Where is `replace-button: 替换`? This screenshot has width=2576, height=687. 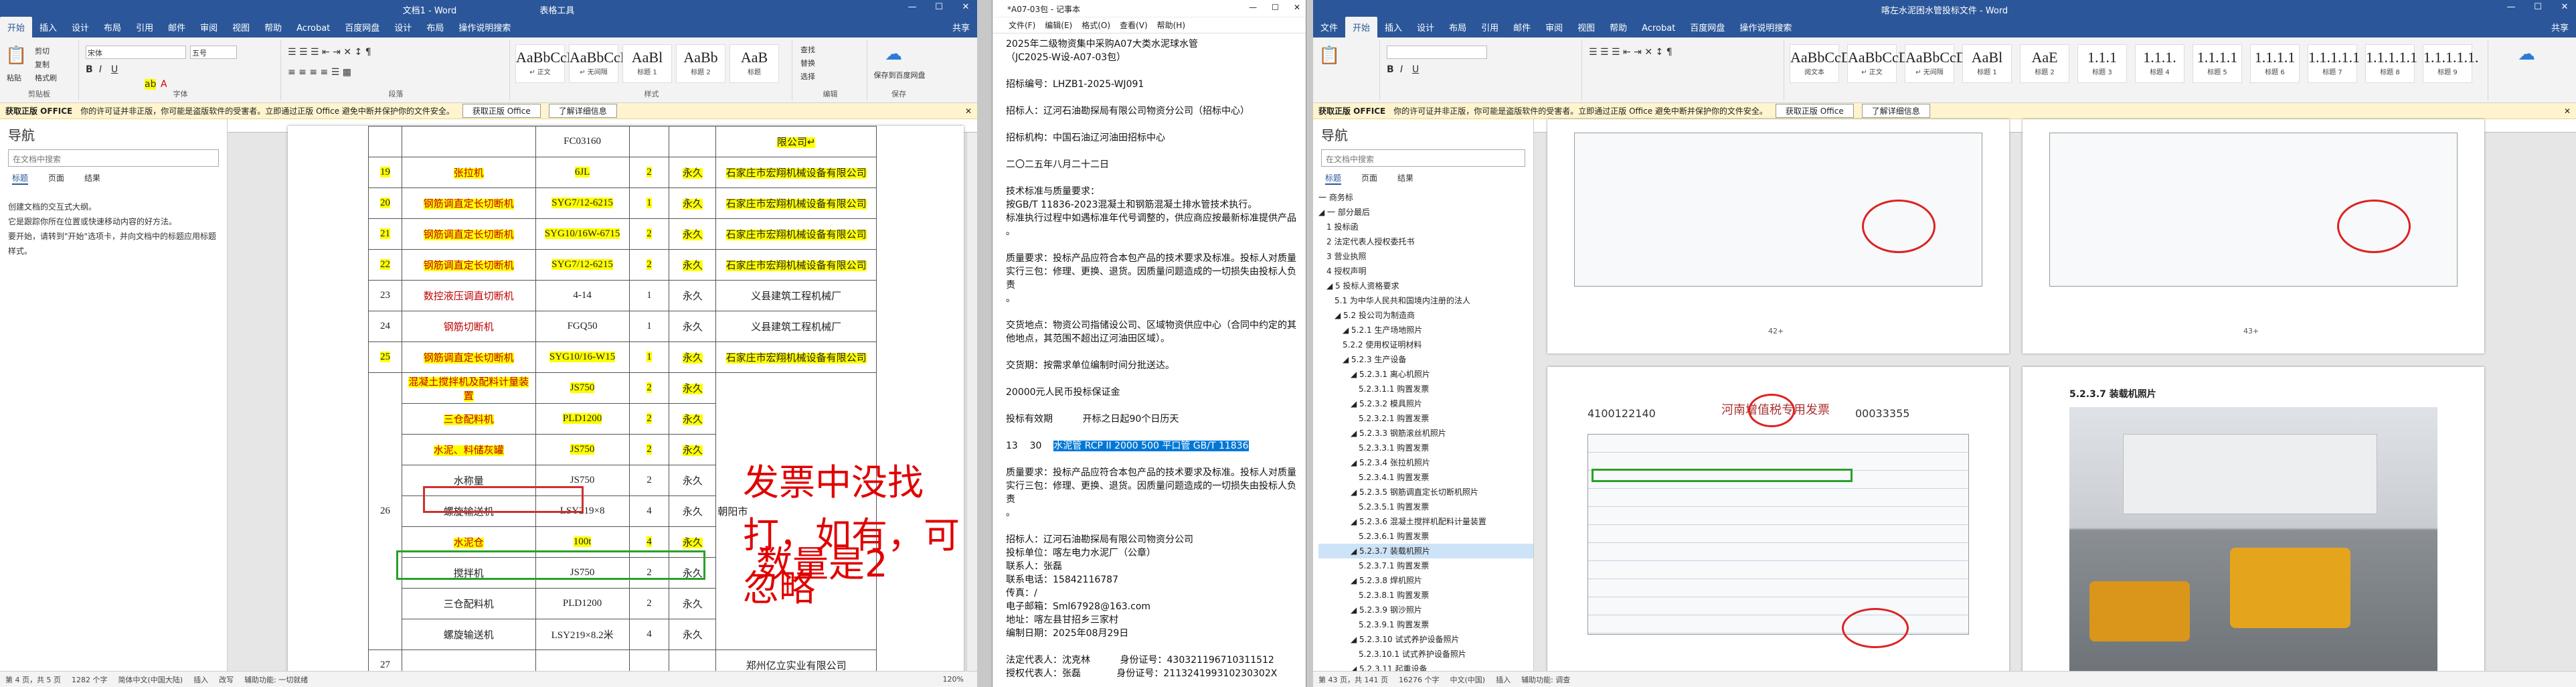 replace-button: 替换 is located at coordinates (807, 63).